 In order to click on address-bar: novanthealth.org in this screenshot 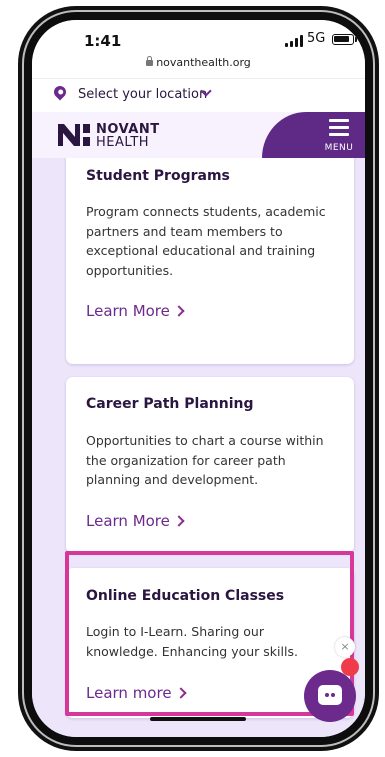, I will do `click(198, 62)`.